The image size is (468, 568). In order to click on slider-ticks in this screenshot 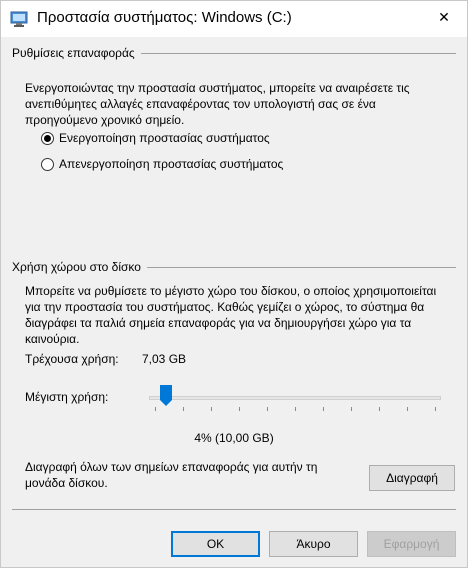, I will do `click(295, 409)`.